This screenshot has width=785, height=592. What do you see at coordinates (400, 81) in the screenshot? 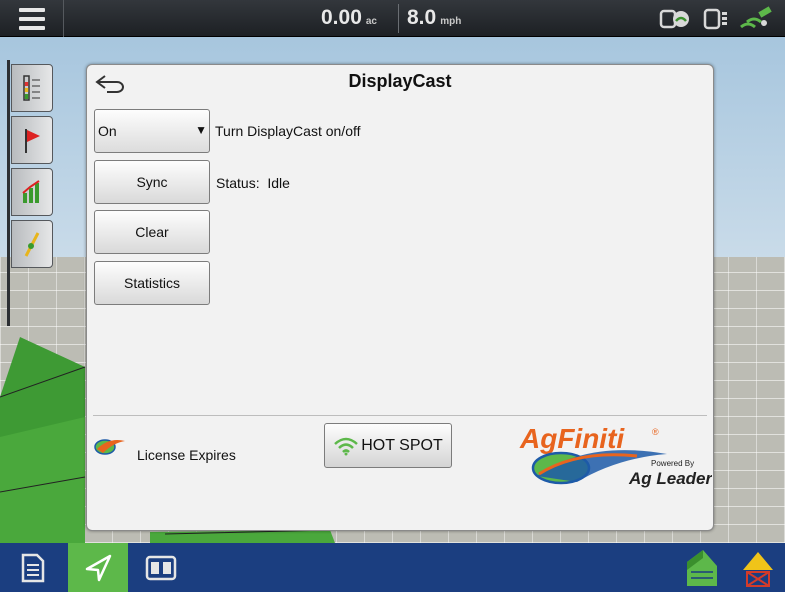
I see `dialog-title: DisplayCast` at bounding box center [400, 81].